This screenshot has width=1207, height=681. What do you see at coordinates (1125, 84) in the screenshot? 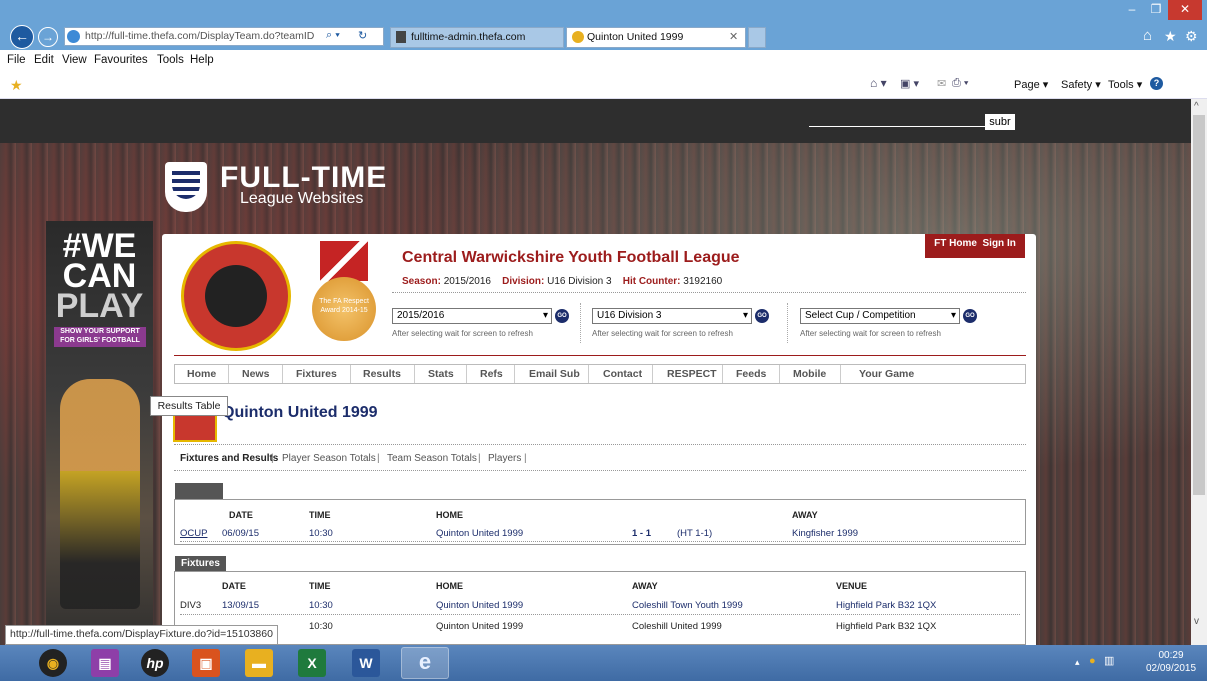
I see `tools-menu: Tools ▾` at bounding box center [1125, 84].